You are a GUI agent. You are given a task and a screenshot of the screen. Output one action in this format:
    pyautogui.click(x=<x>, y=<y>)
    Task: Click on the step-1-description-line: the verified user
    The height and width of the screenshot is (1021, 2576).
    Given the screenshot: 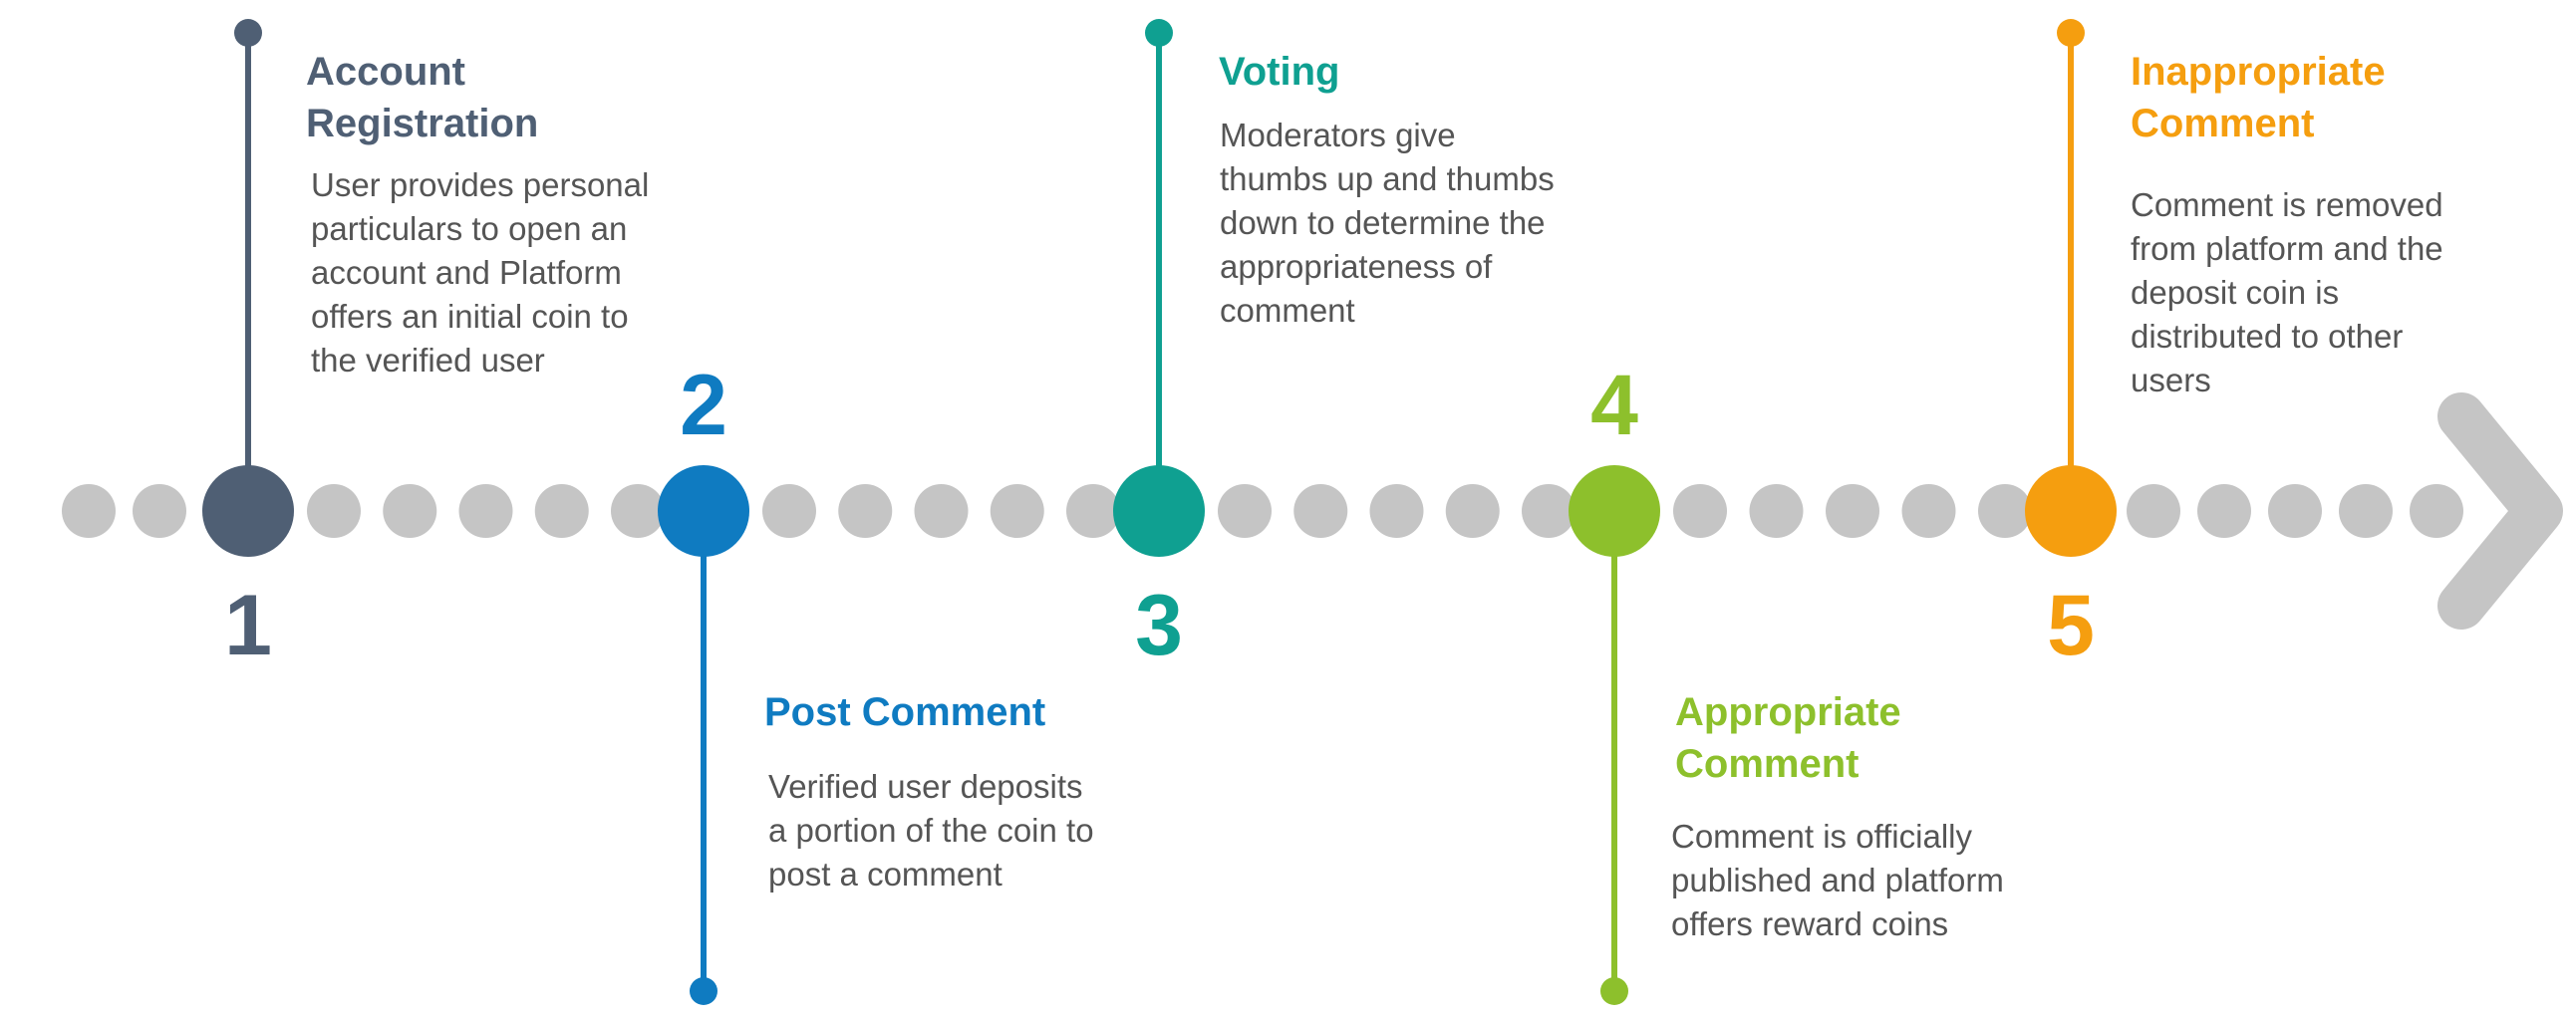 What is the action you would take?
    pyautogui.click(x=428, y=361)
    